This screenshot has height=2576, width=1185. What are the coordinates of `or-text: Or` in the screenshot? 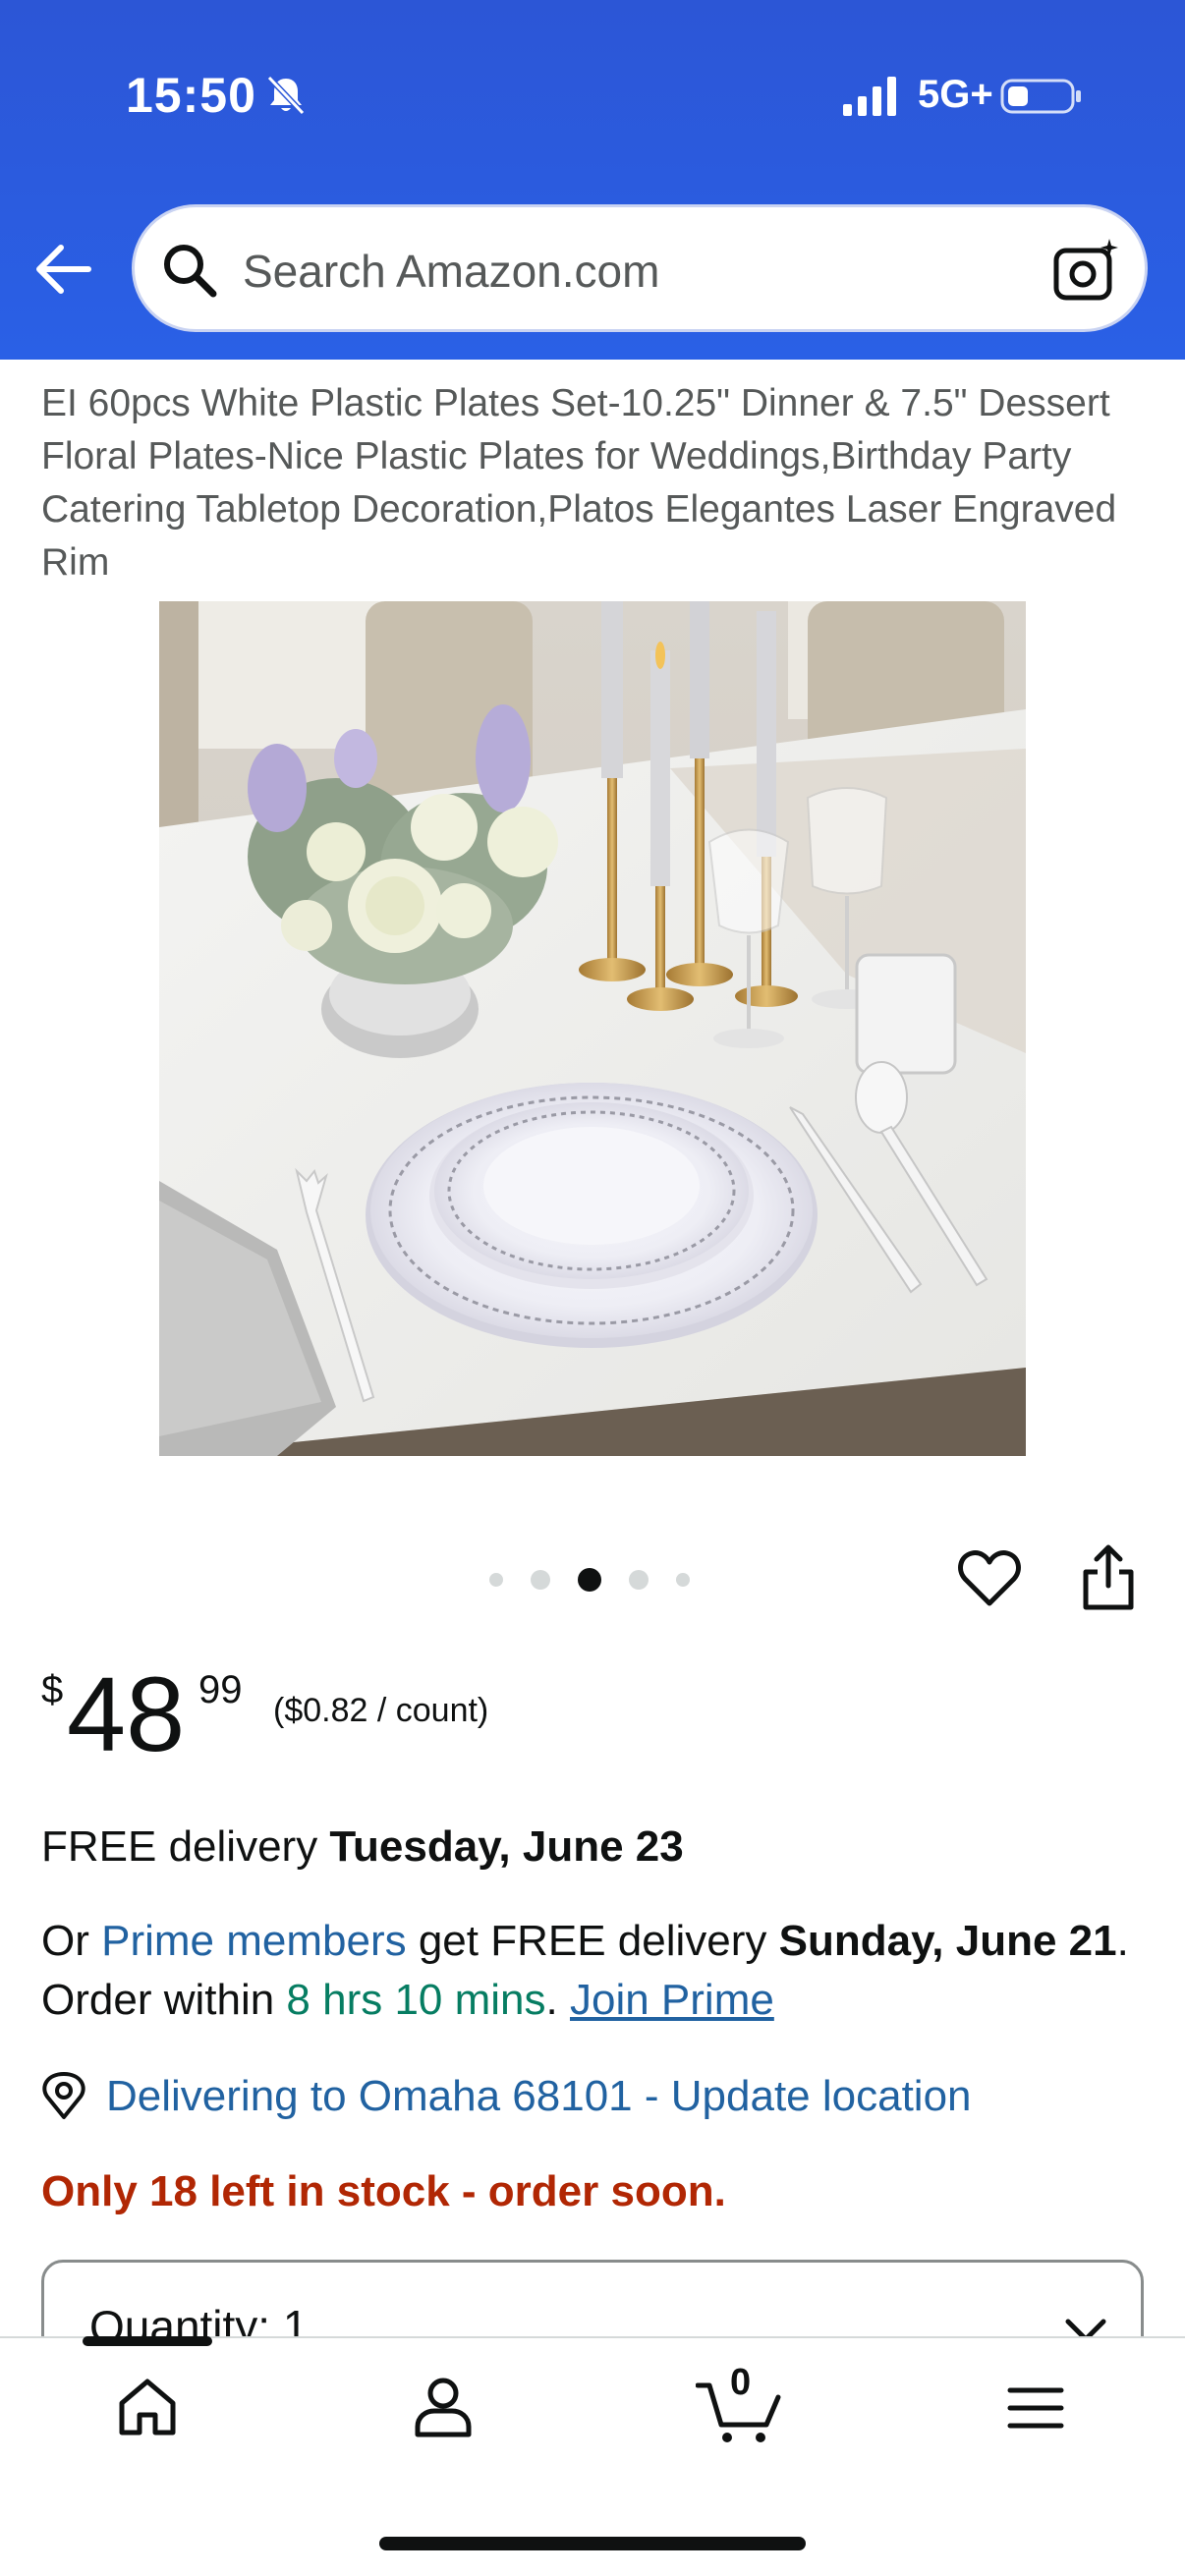 It's located at (72, 1941).